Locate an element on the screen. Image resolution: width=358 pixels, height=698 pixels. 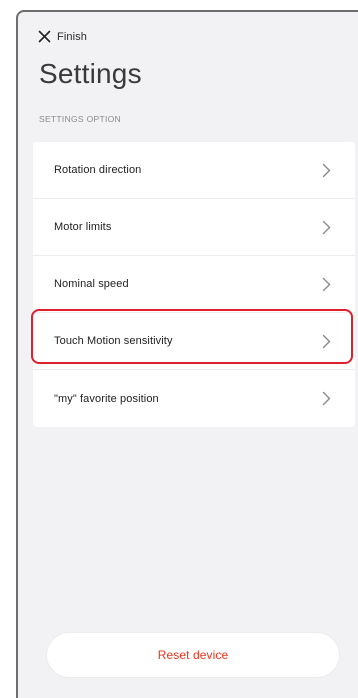
close-icon is located at coordinates (44, 36).